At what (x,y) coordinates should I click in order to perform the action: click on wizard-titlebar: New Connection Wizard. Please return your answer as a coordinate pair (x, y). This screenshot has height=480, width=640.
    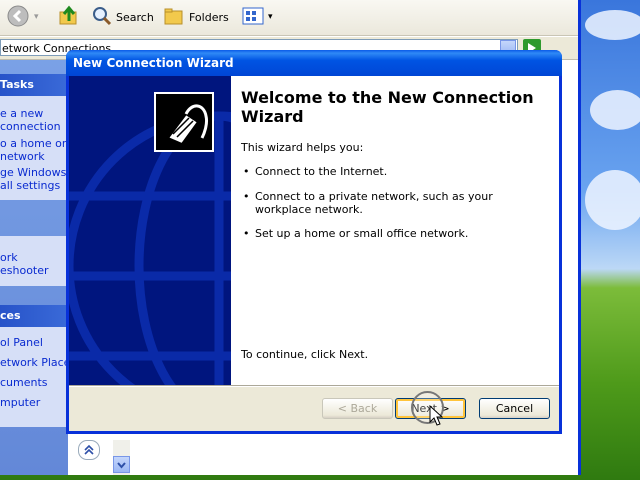
    Looking at the image, I should click on (314, 63).